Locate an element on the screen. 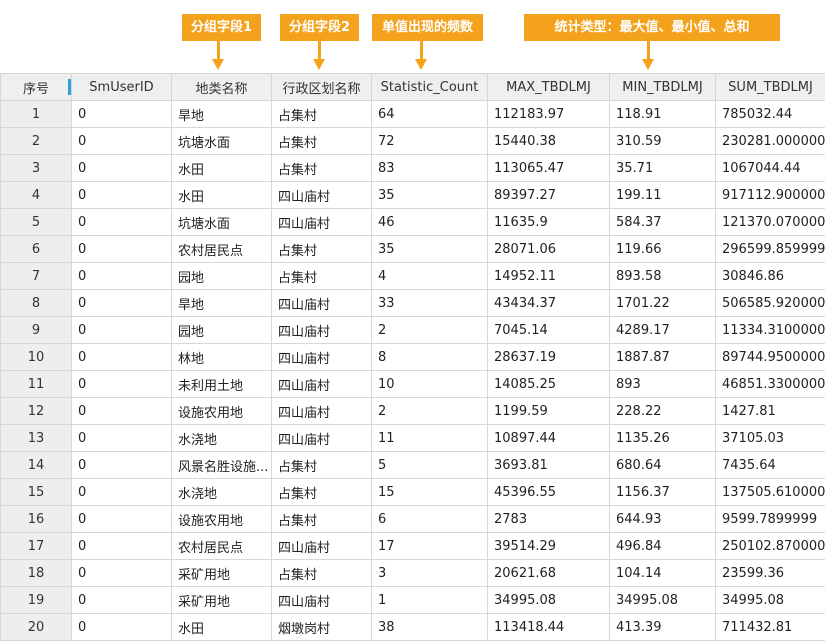 Image resolution: width=825 pixels, height=641 pixels. table-cell: 林地 is located at coordinates (222, 357).